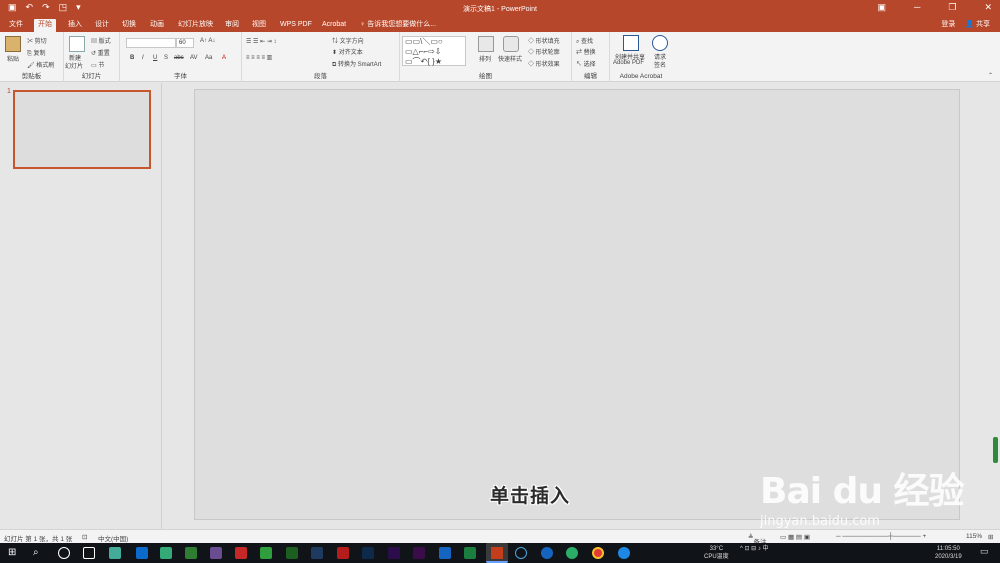 The width and height of the screenshot is (1000, 563). What do you see at coordinates (132, 58) in the screenshot?
I see `bold-button: B` at bounding box center [132, 58].